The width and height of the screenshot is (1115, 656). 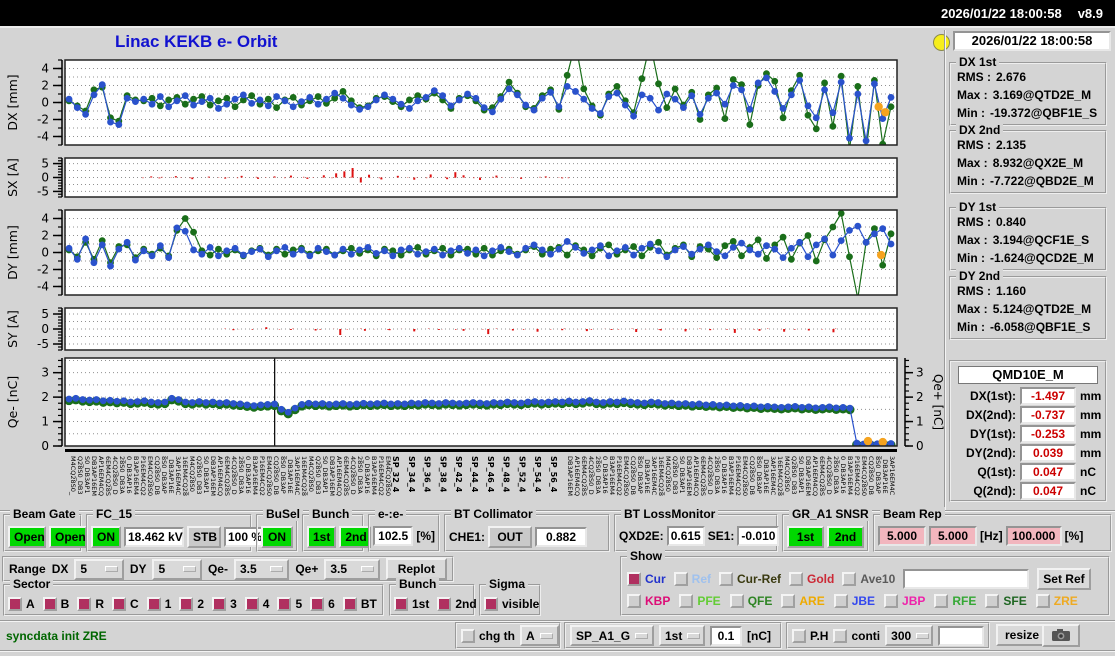 I want to click on stat-value: 8.932@QX2E_M, so click(x=1038, y=163).